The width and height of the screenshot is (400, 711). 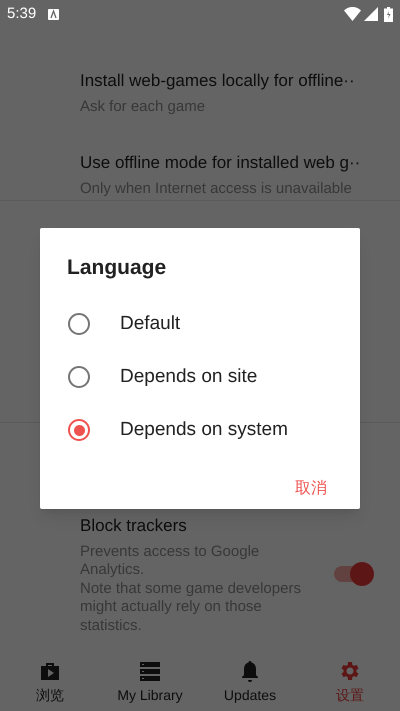 What do you see at coordinates (371, 14) in the screenshot?
I see `signal-icon` at bounding box center [371, 14].